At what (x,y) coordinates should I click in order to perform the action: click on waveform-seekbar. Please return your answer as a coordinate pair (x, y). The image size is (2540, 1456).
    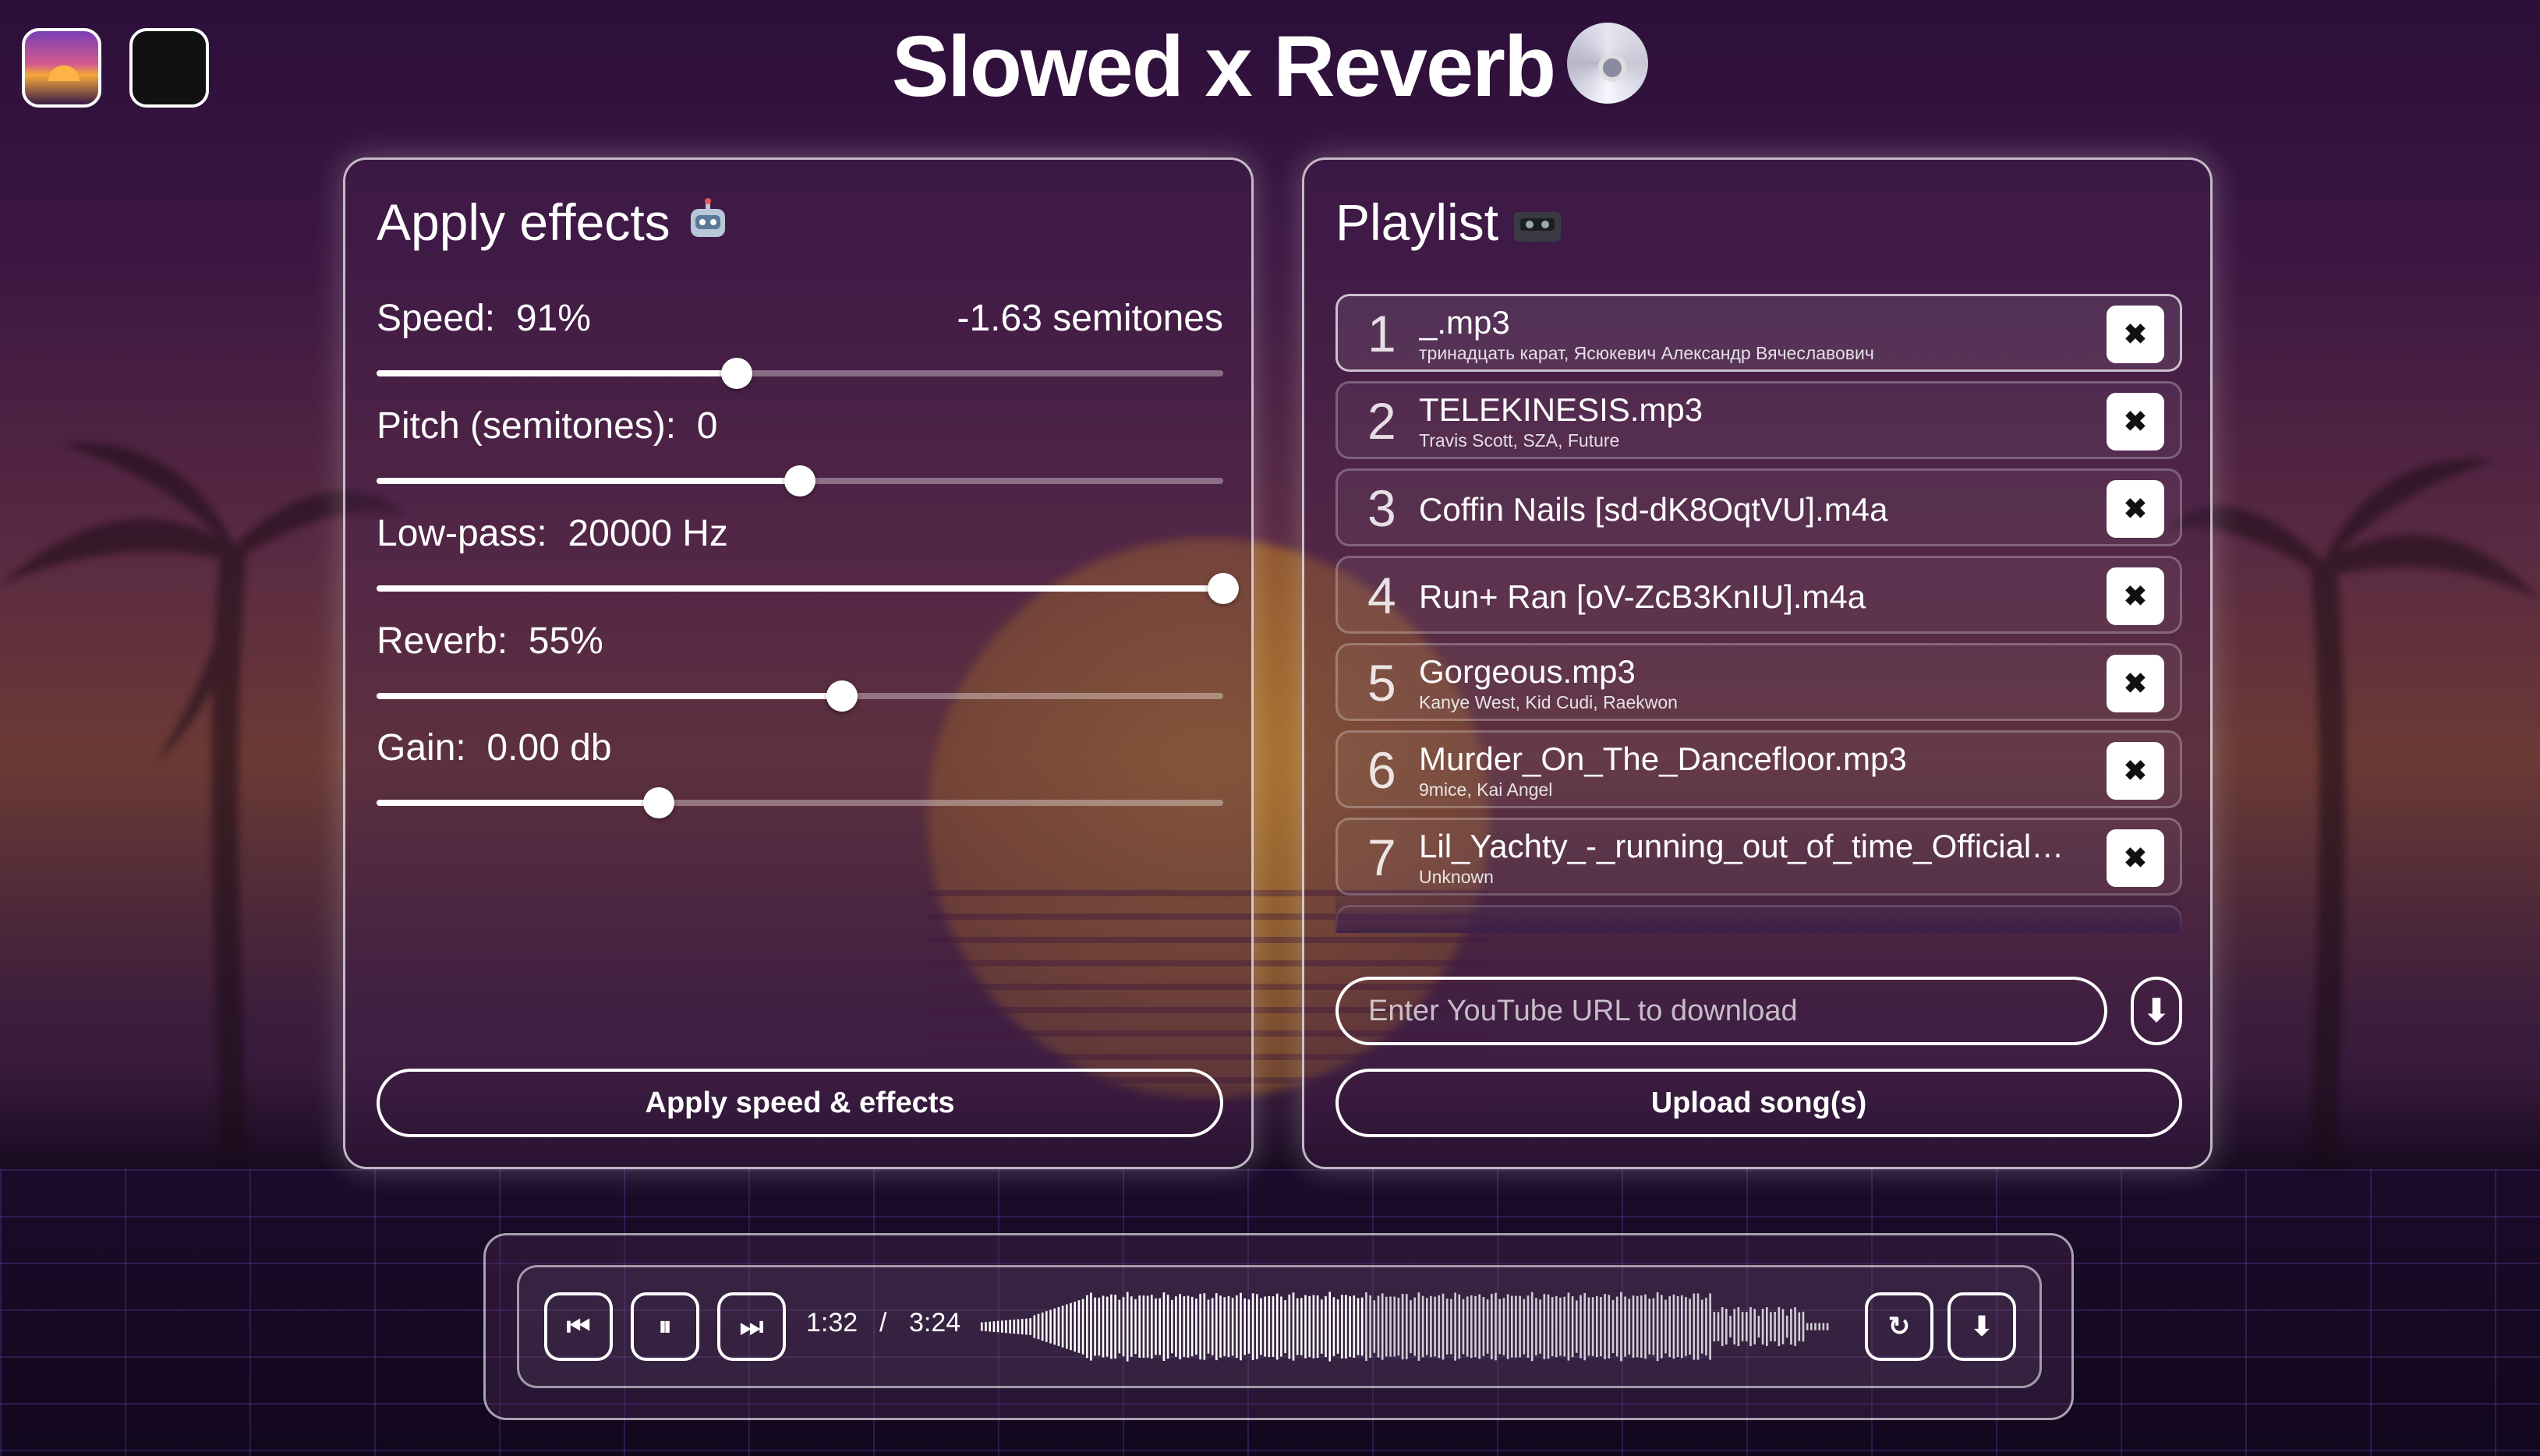
    Looking at the image, I should click on (1406, 1326).